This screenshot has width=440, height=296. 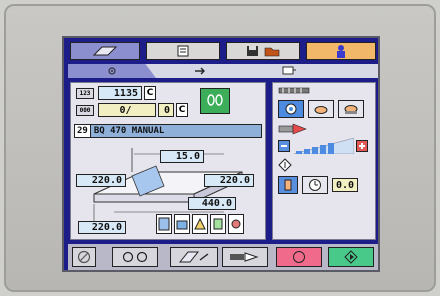 I want to click on transfer-button, so click(x=245, y=257).